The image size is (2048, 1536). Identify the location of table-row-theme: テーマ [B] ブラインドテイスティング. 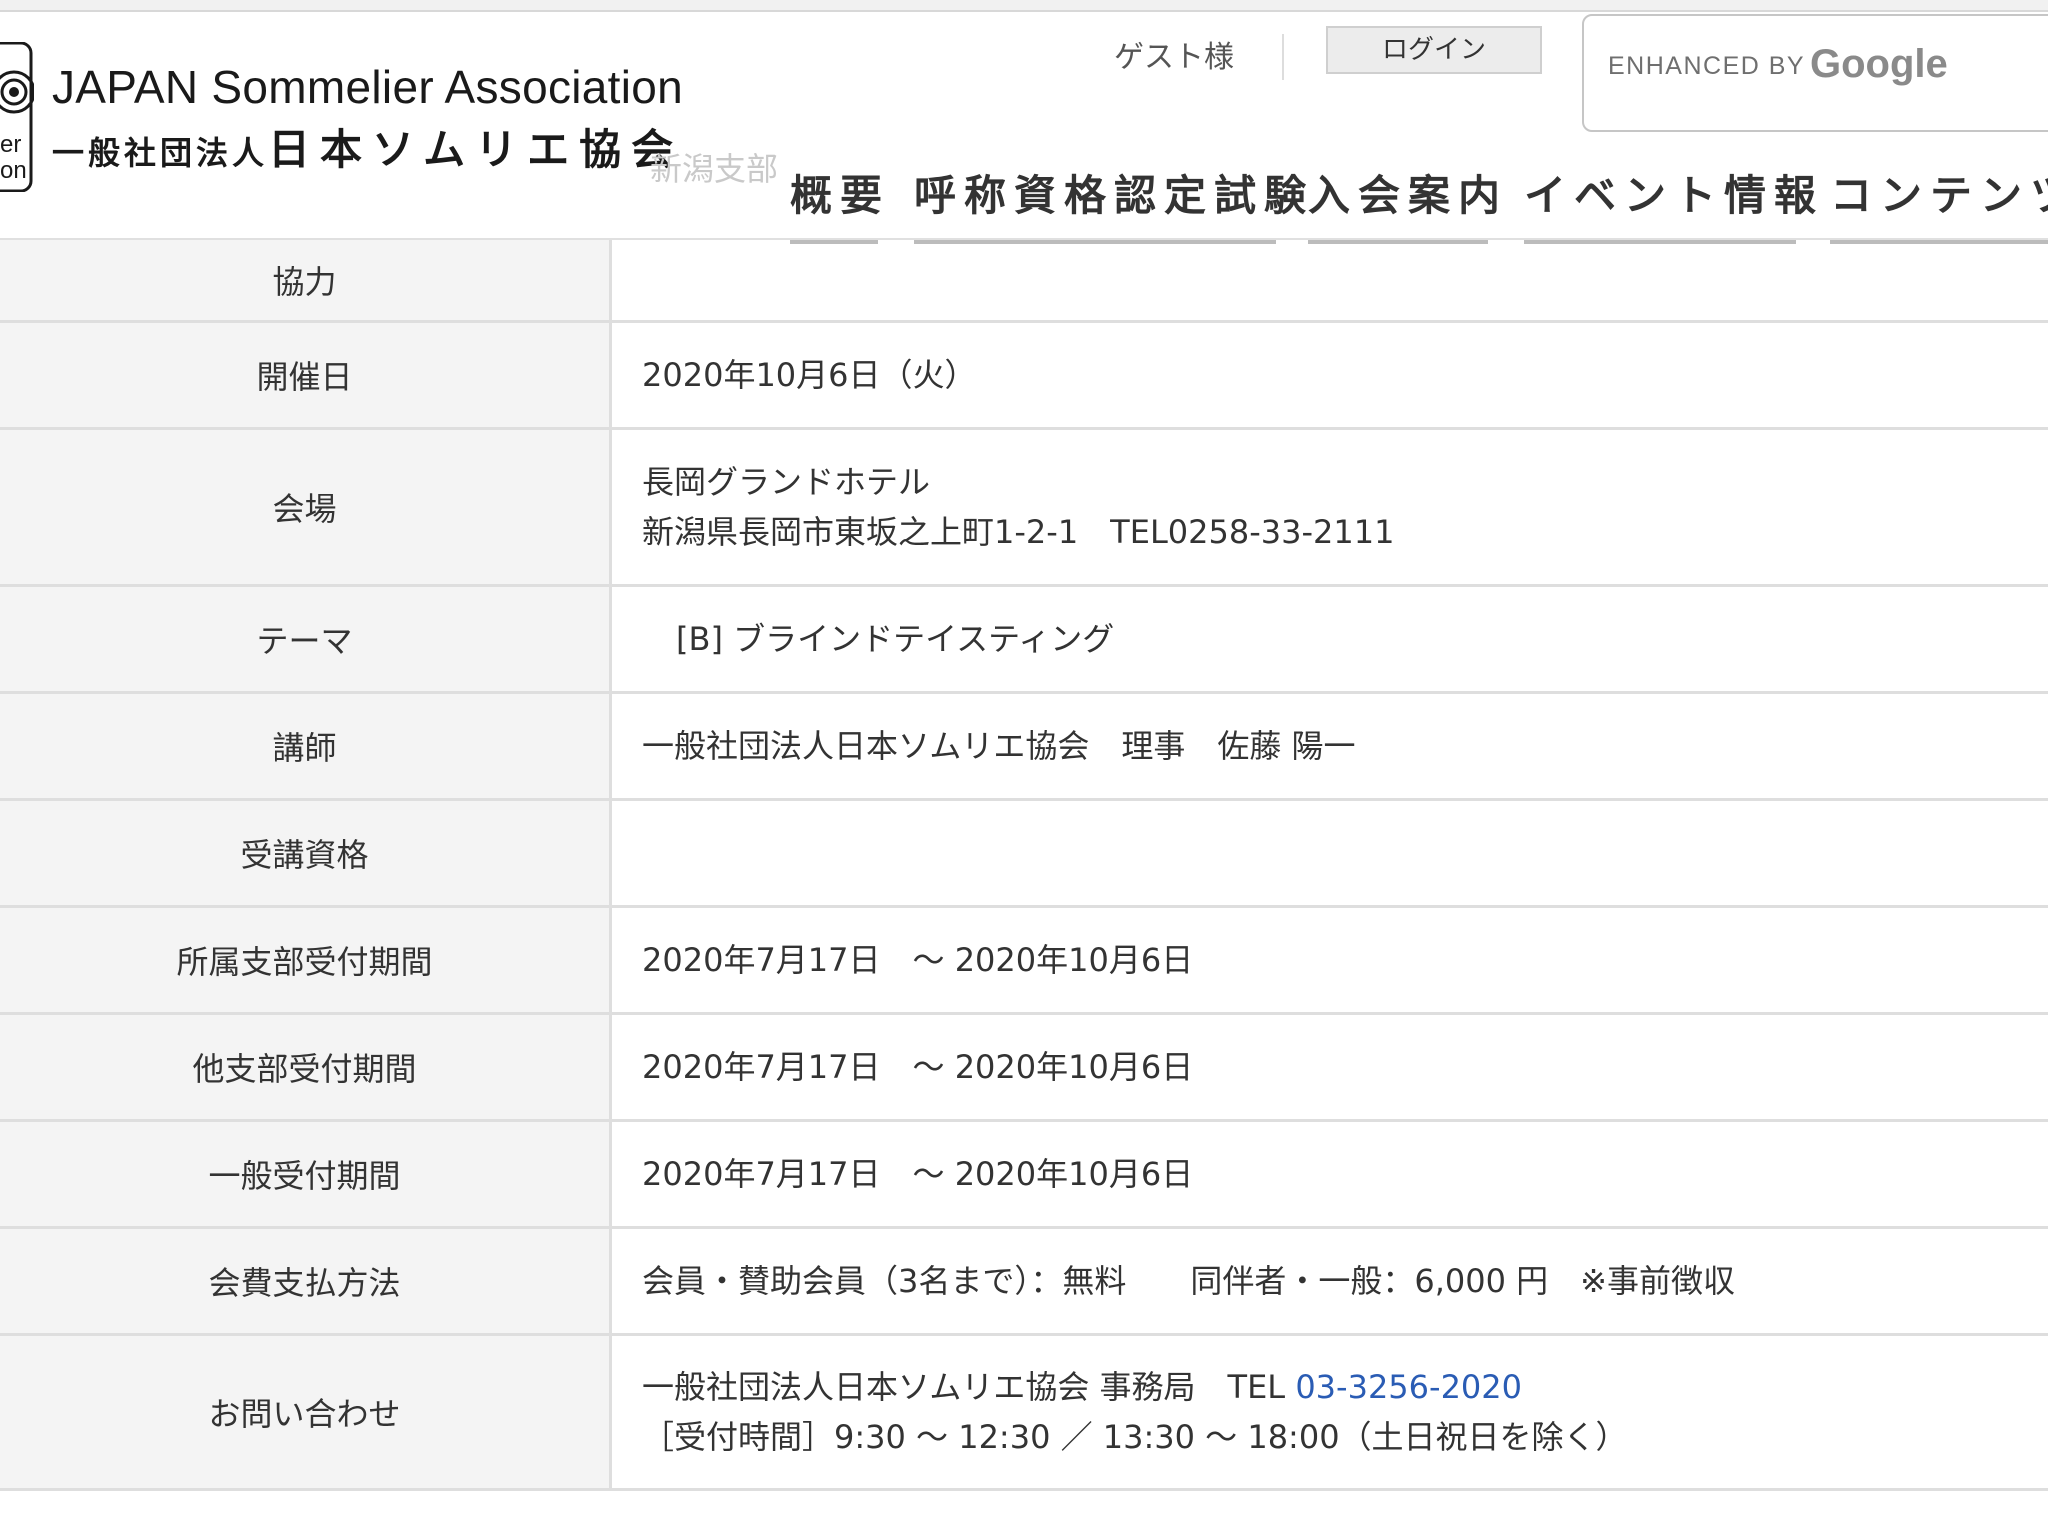
(1024, 640).